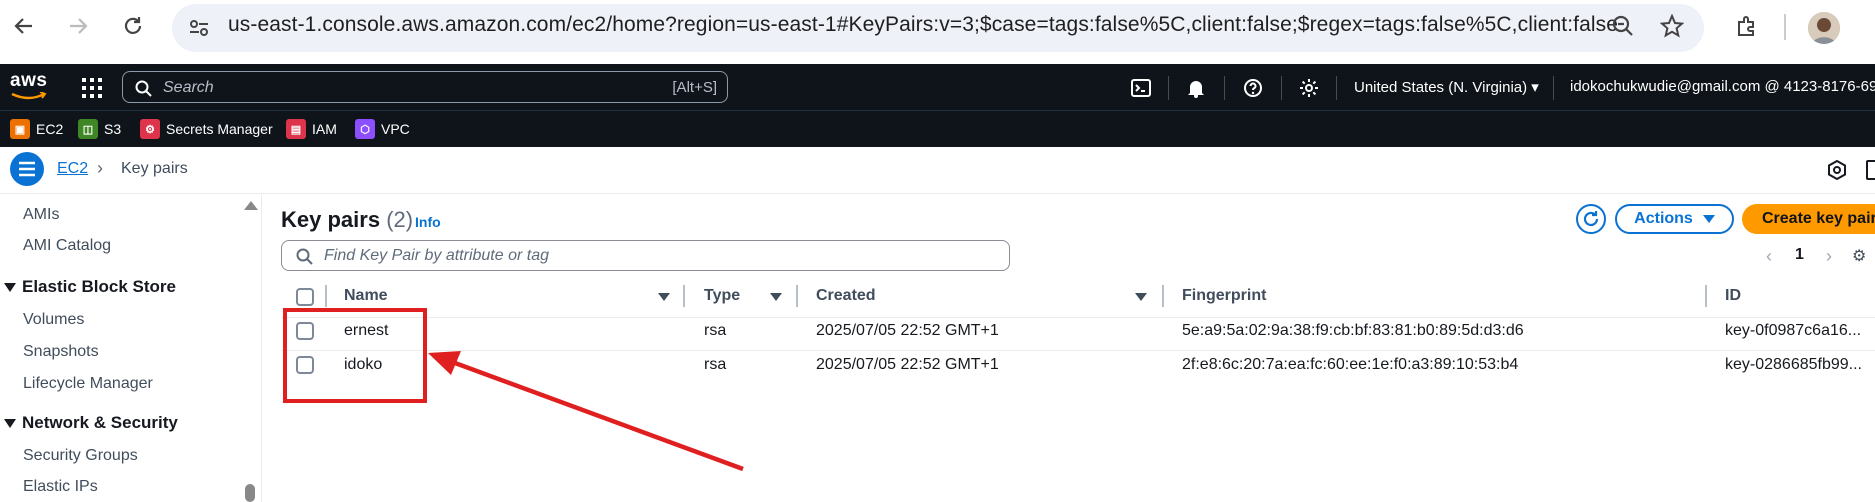  Describe the element at coordinates (28, 85) in the screenshot. I see `aws-logo: aws` at that location.